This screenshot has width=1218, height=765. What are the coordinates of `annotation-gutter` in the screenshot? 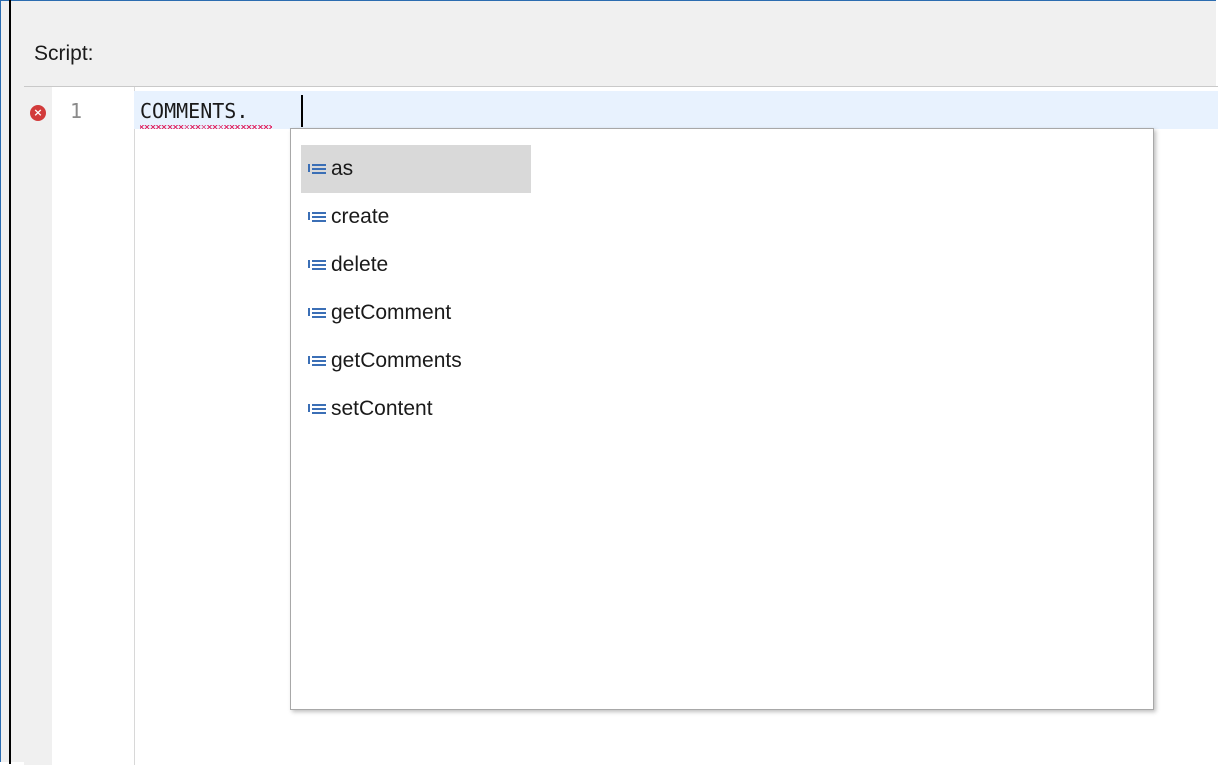 It's located at (38, 426).